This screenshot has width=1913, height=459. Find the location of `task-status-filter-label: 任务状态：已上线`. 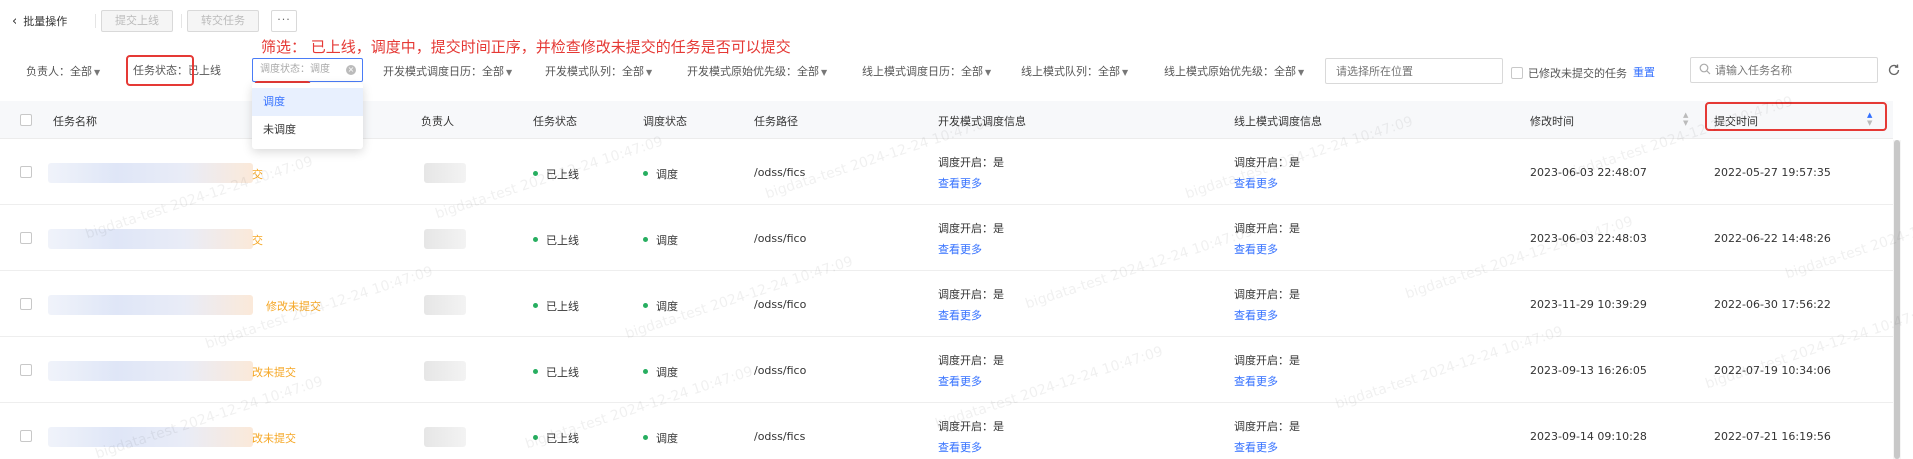

task-status-filter-label: 任务状态：已上线 is located at coordinates (177, 70).